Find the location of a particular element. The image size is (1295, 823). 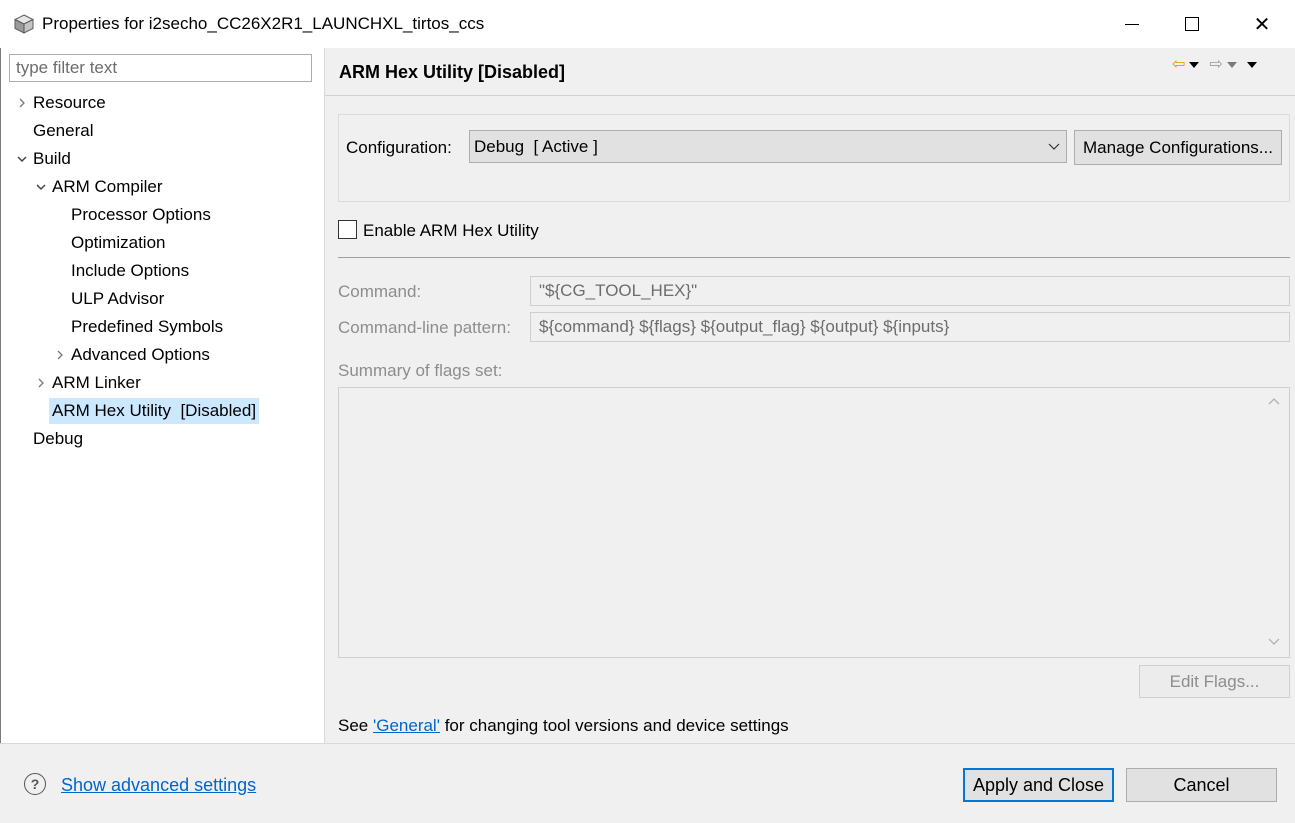

forward-arrow-icon: ⇨ is located at coordinates (1215, 65).